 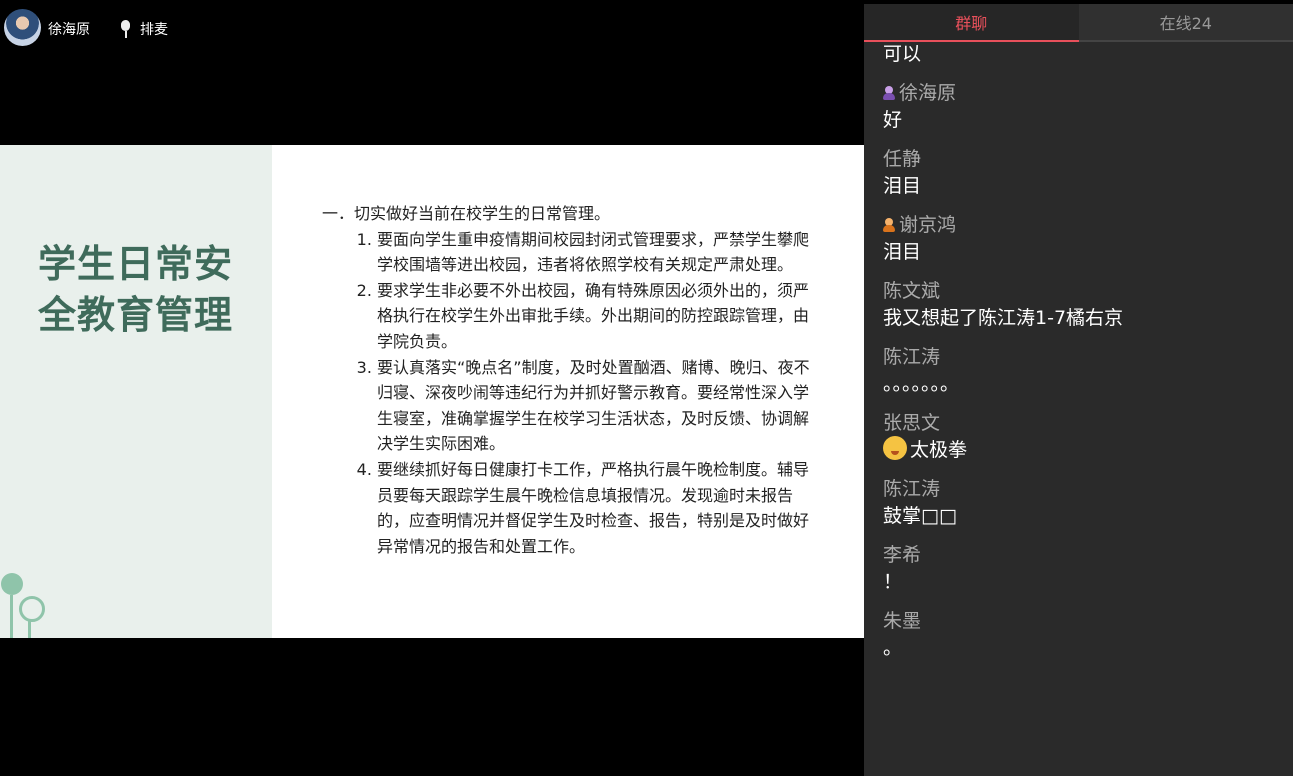 I want to click on sender-name: 徐海原, so click(x=928, y=93).